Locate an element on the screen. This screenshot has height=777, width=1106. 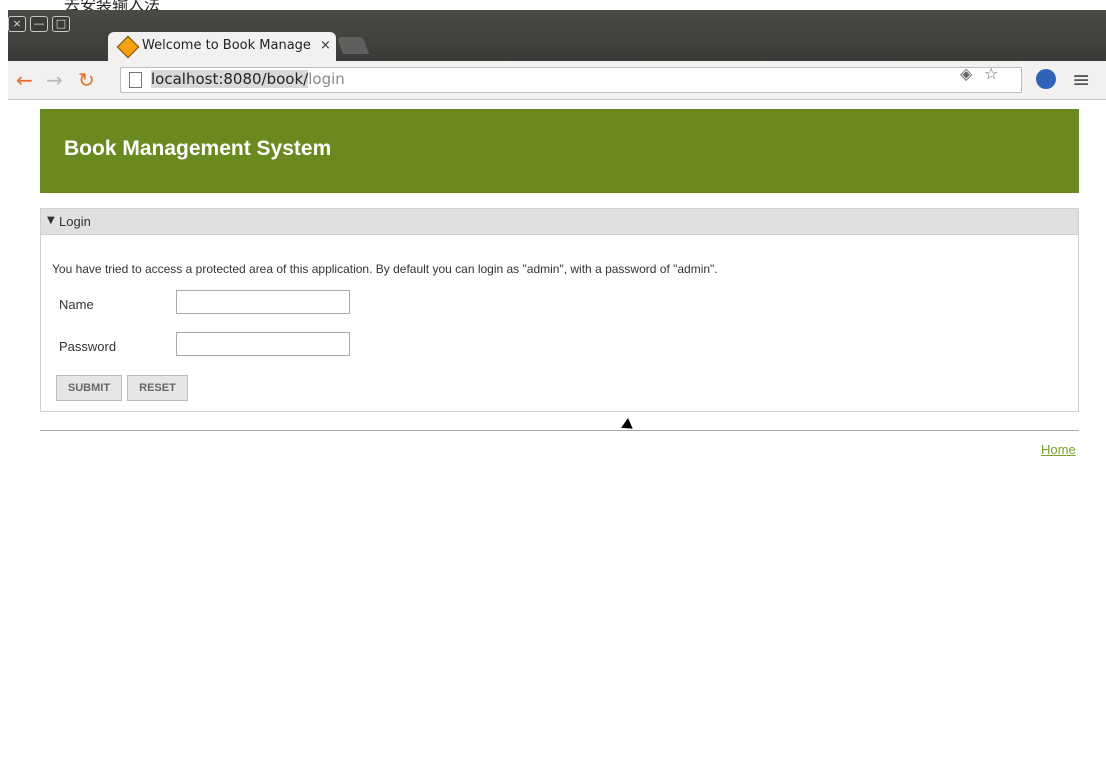
close-window-button: × is located at coordinates (17, 24).